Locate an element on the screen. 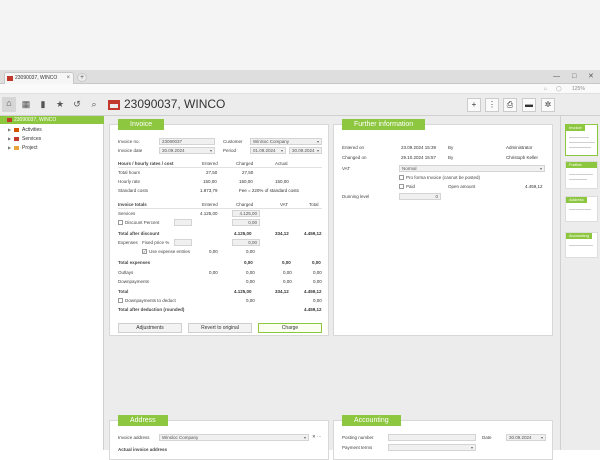 The height and width of the screenshot is (460, 600). print-icon: ⎙ is located at coordinates (510, 105).